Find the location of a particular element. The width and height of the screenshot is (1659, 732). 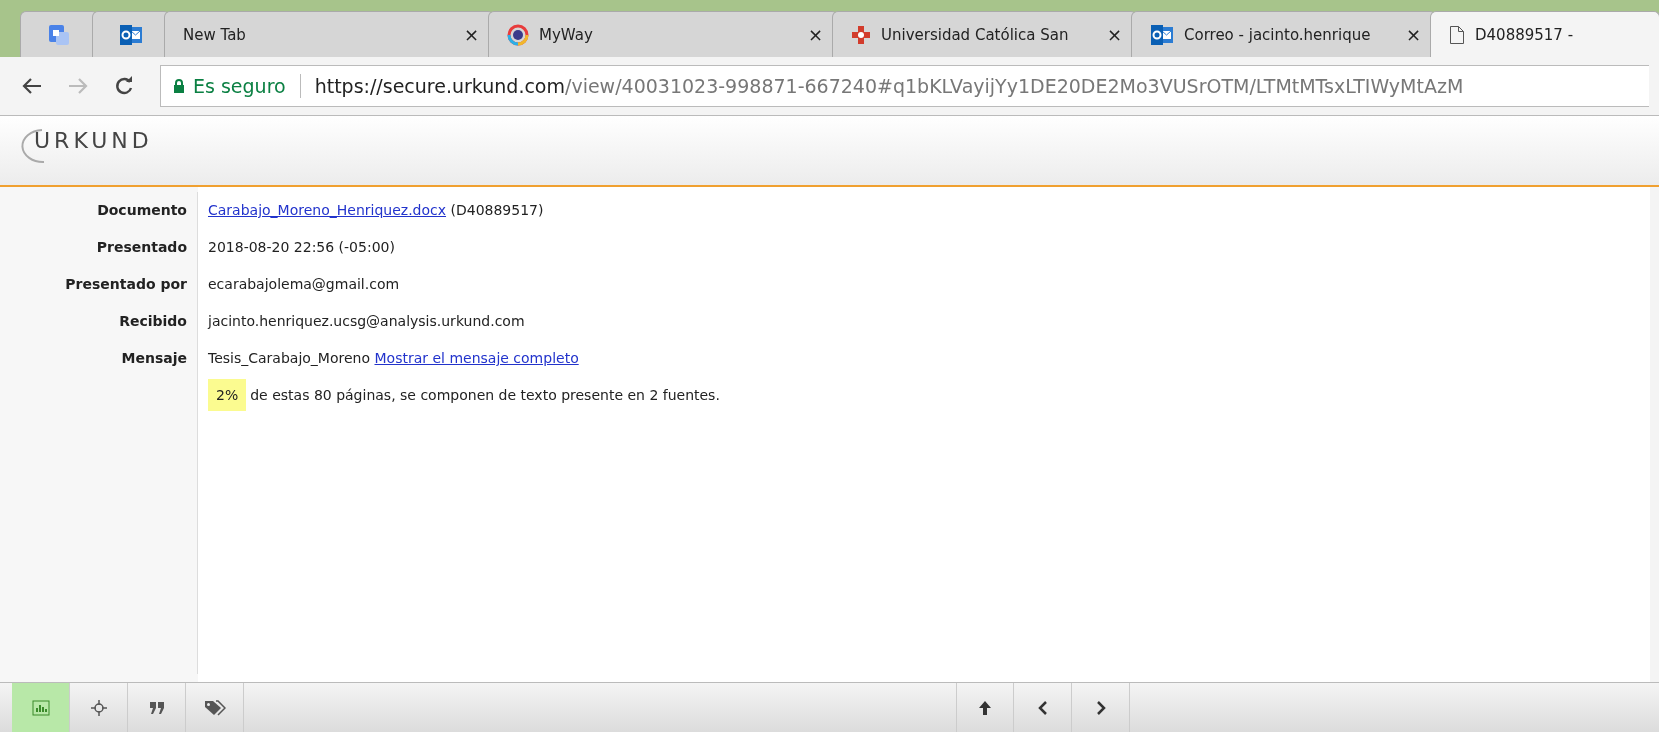

cross-emblem-icon is located at coordinates (861, 34).